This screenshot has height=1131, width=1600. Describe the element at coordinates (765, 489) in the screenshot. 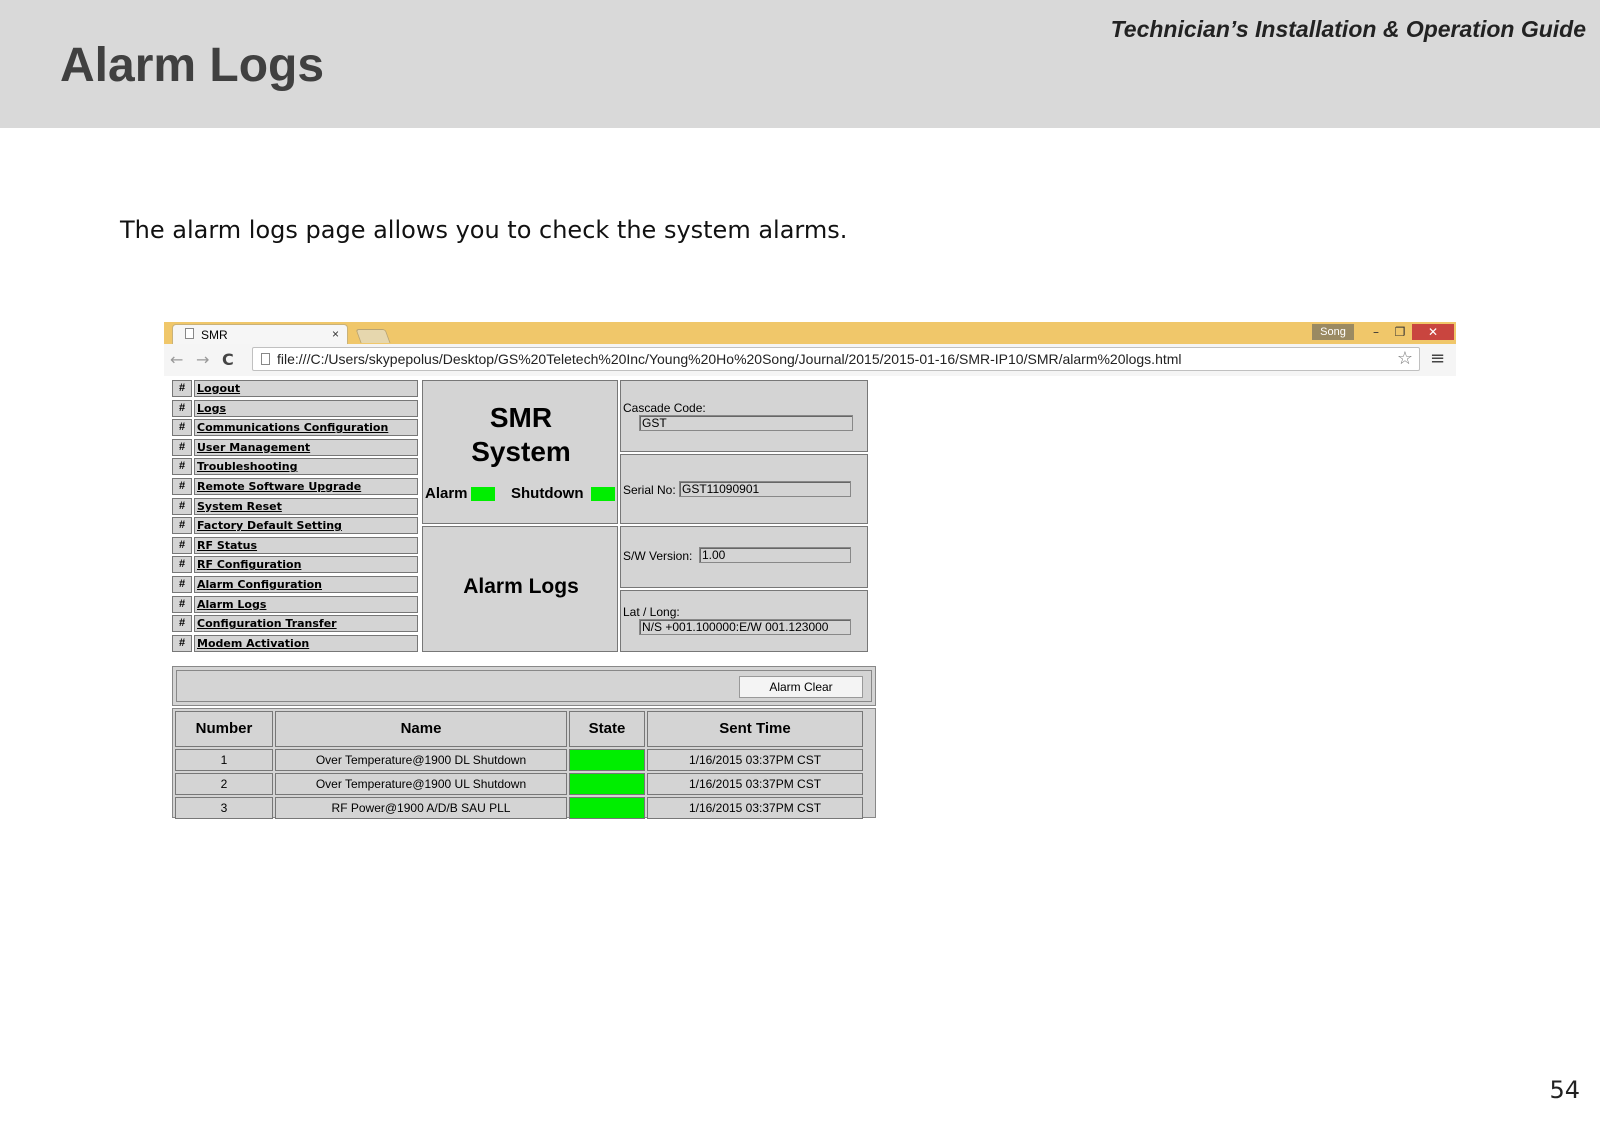

I see `serial-no-field: GST11090901` at that location.